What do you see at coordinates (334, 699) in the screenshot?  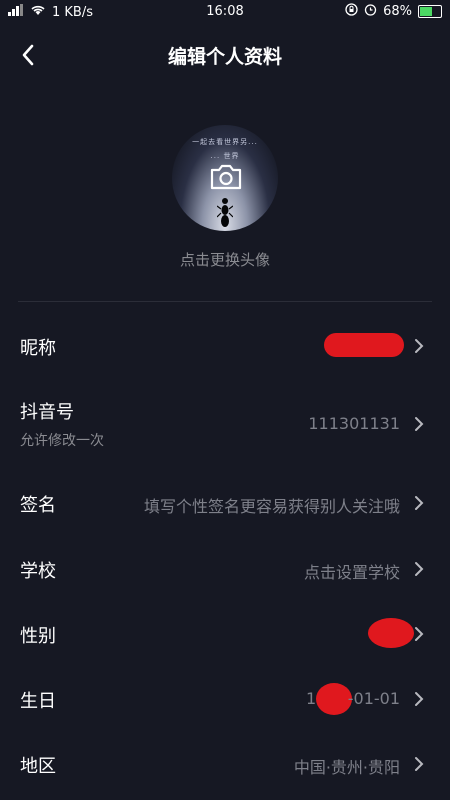 I see `birthday-redacted` at bounding box center [334, 699].